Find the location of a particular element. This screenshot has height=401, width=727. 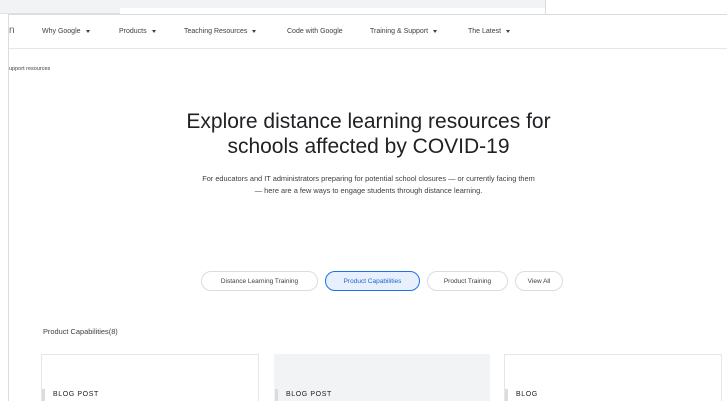

filter-product-training: Product Training is located at coordinates (467, 281).